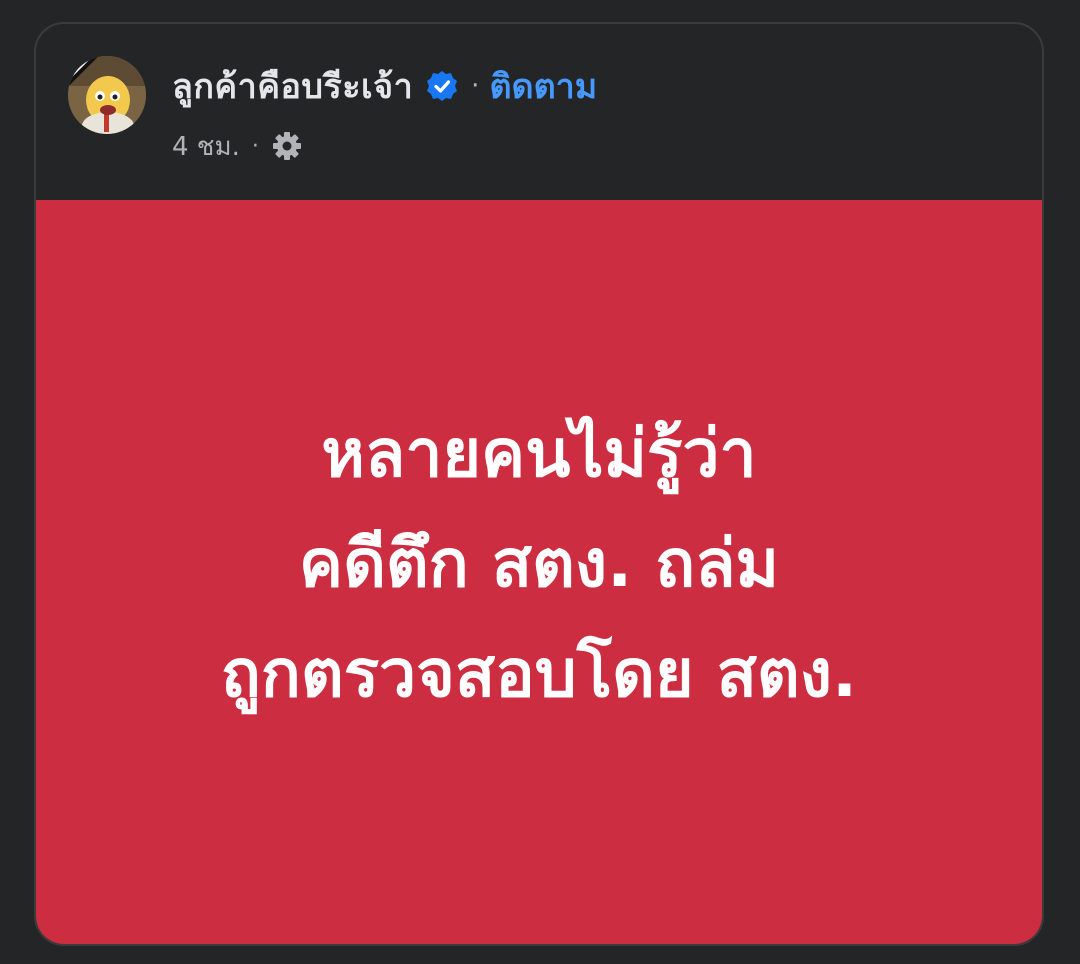  Describe the element at coordinates (539, 453) in the screenshot. I see `post-text-line: หลายคนไม่รู้ว่า` at that location.